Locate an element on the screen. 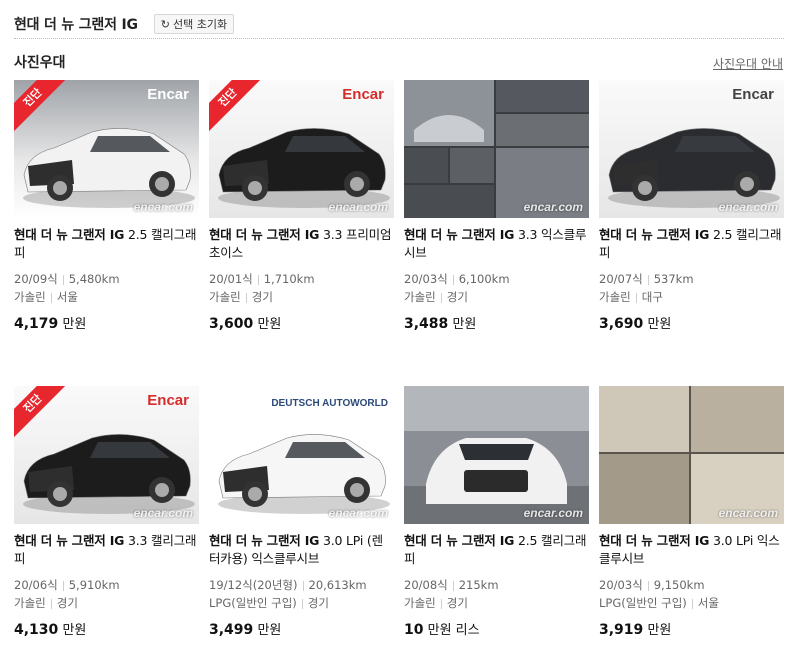 This screenshot has width=799, height=652. listing-title: 현대 더 뉴 그랜저 IG 3.3 익스클루시브 is located at coordinates (496, 244).